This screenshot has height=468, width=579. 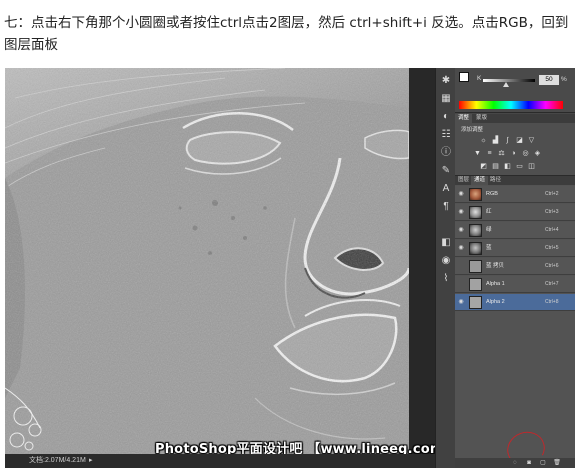 I want to click on channel-row-alpha-2: ◉ Alpha 2 Ctrl+8, so click(x=515, y=302).